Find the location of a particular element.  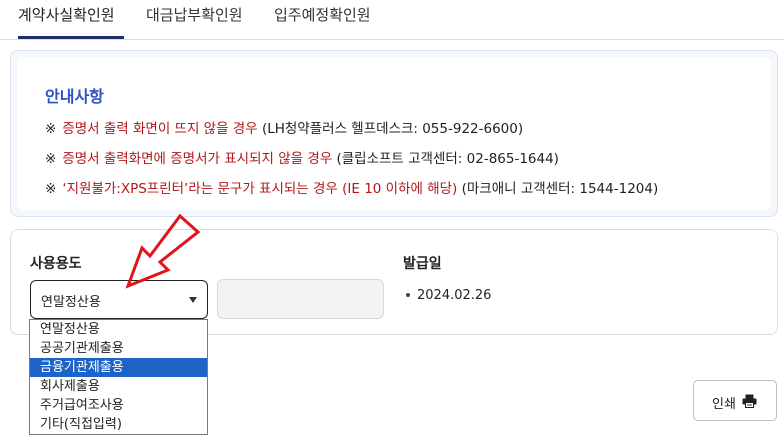

dropdown-option: 연말정산용 is located at coordinates (118, 329).